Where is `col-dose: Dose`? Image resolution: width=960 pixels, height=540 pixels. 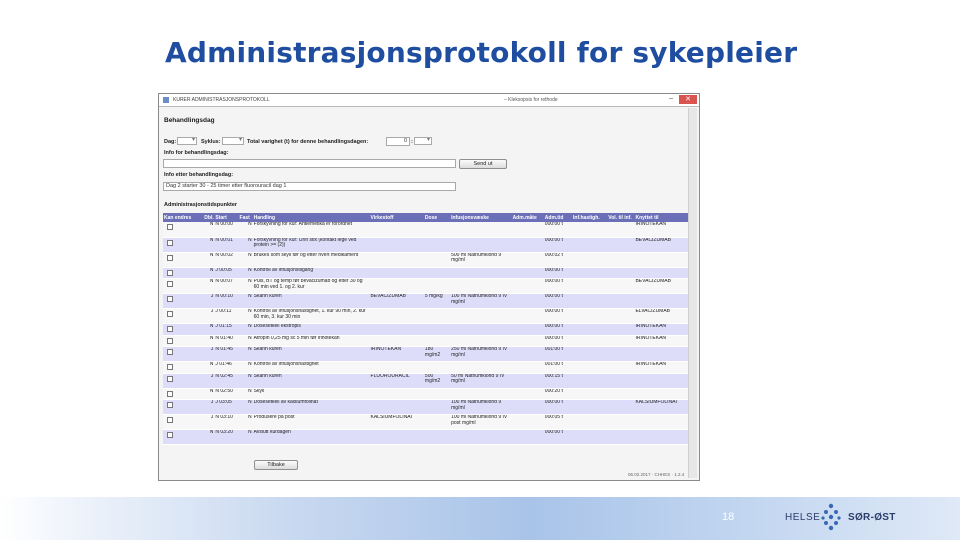
col-dose: Dose is located at coordinates (437, 217).